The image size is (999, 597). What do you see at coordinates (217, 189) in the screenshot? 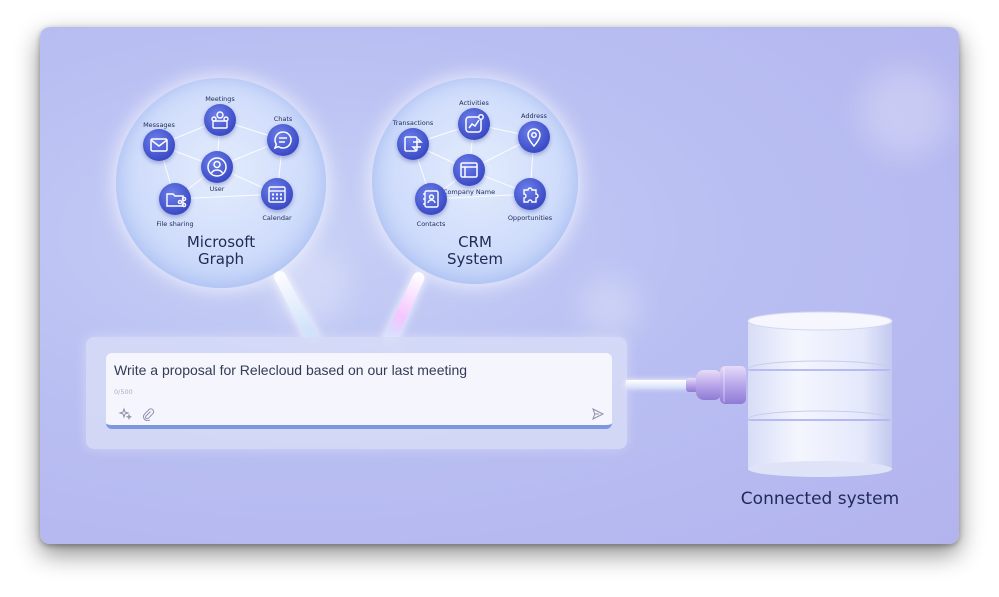
I see `node-label-user: User` at bounding box center [217, 189].